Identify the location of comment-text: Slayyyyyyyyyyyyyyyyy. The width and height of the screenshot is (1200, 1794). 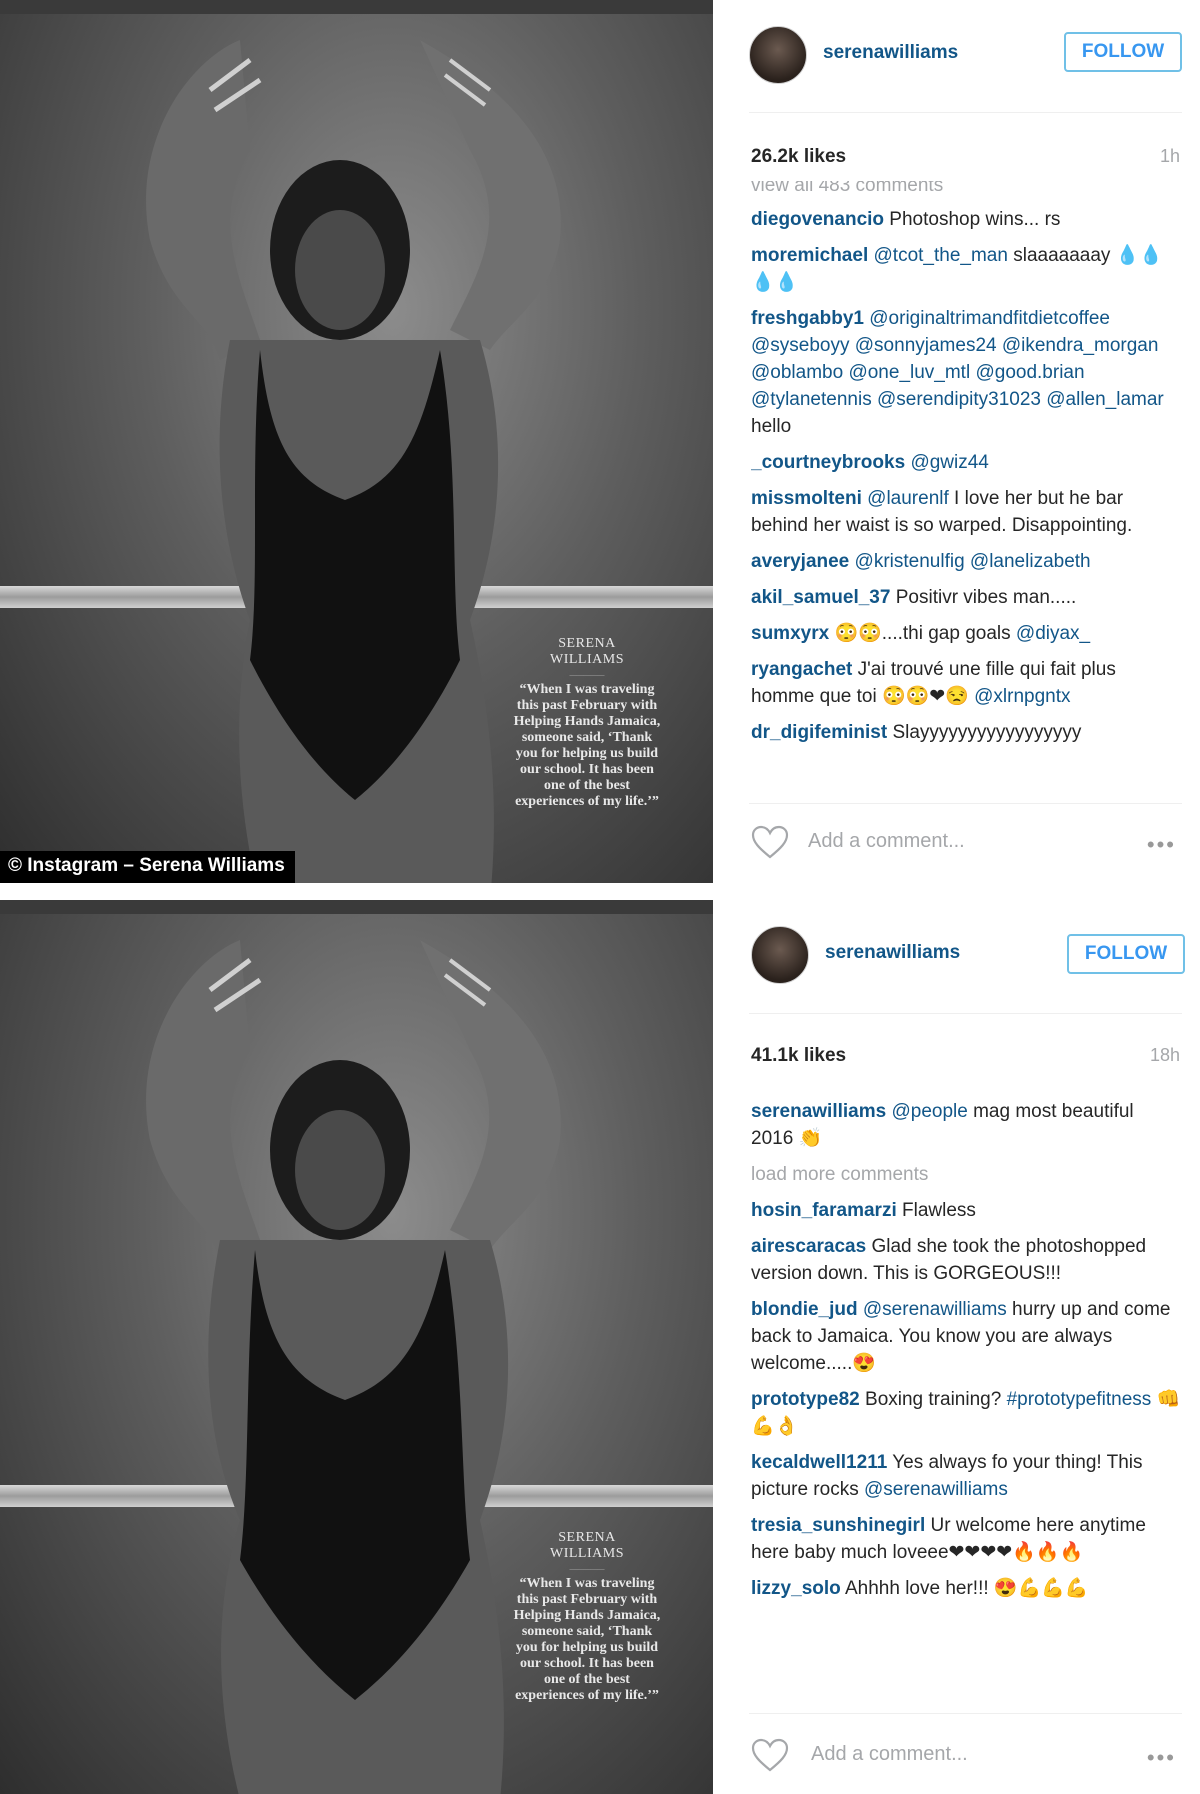
(984, 732).